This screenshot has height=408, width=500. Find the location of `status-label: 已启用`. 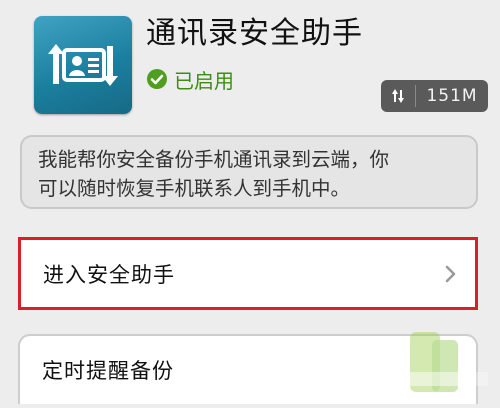

status-label: 已启用 is located at coordinates (204, 80).